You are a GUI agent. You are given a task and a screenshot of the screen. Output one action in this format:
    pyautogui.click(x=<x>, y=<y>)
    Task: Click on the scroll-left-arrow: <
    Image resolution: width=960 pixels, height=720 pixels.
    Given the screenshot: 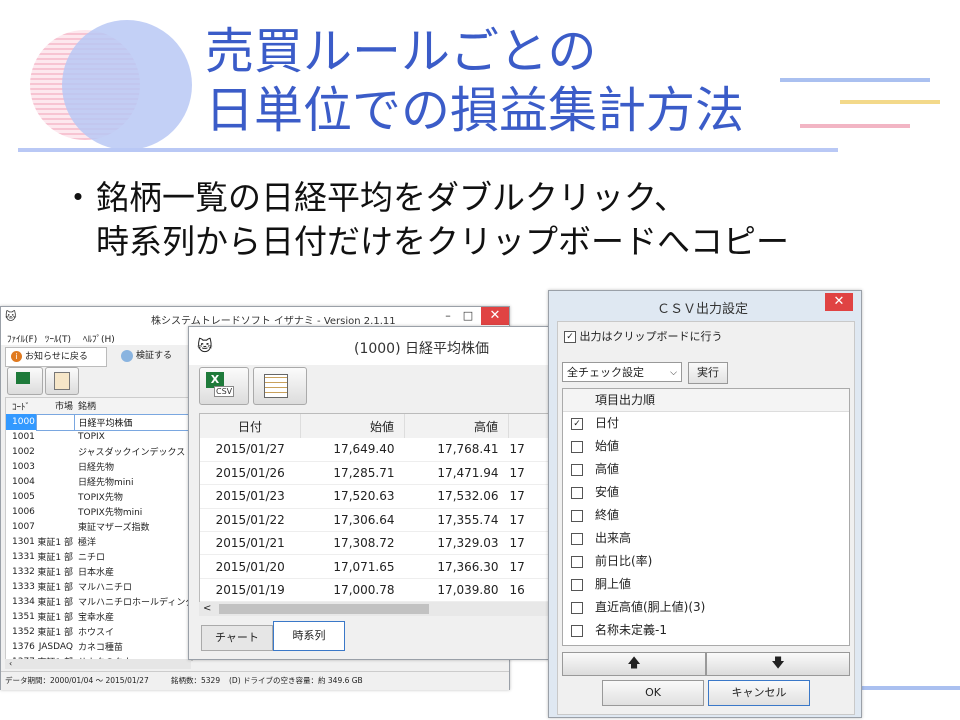 What is the action you would take?
    pyautogui.click(x=207, y=609)
    